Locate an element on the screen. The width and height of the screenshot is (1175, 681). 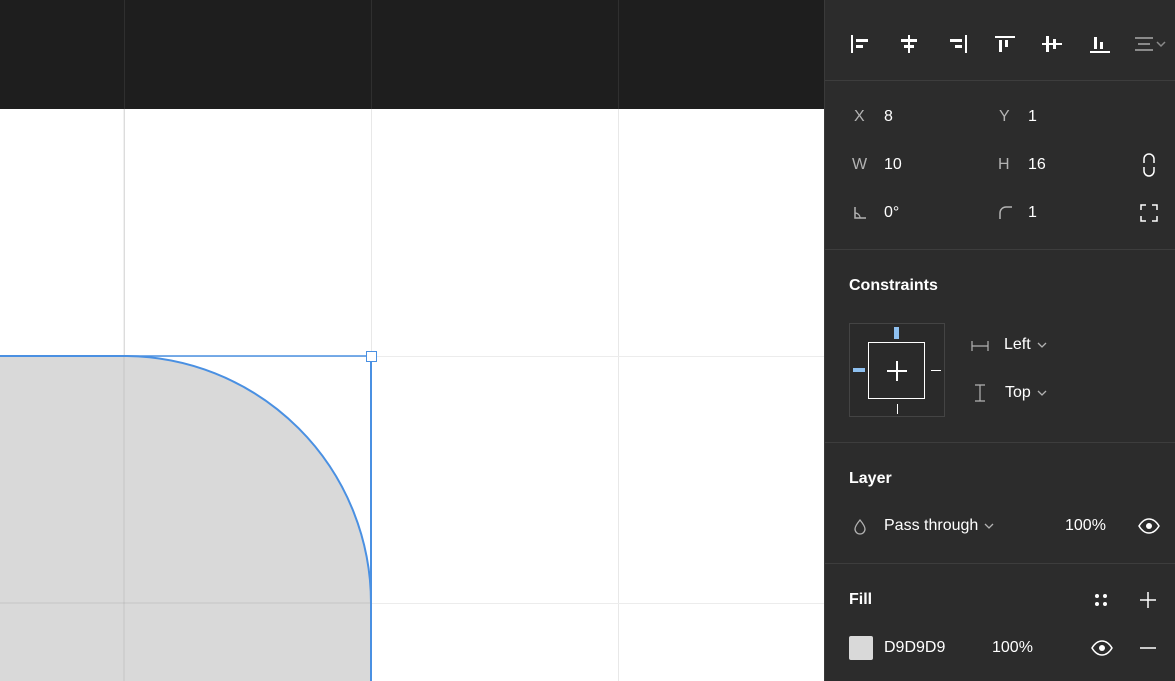
corner-radius-input: 1 is located at coordinates (1032, 213).